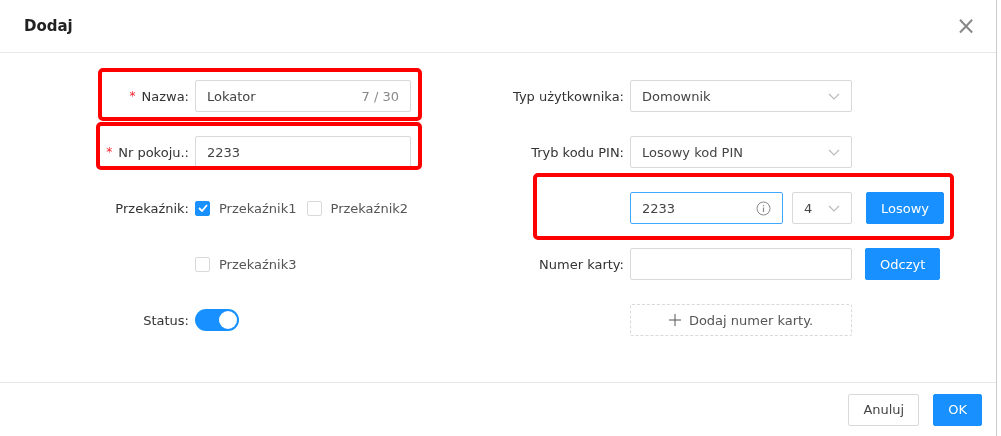  What do you see at coordinates (48, 26) in the screenshot?
I see `dialog-title: Dodaj` at bounding box center [48, 26].